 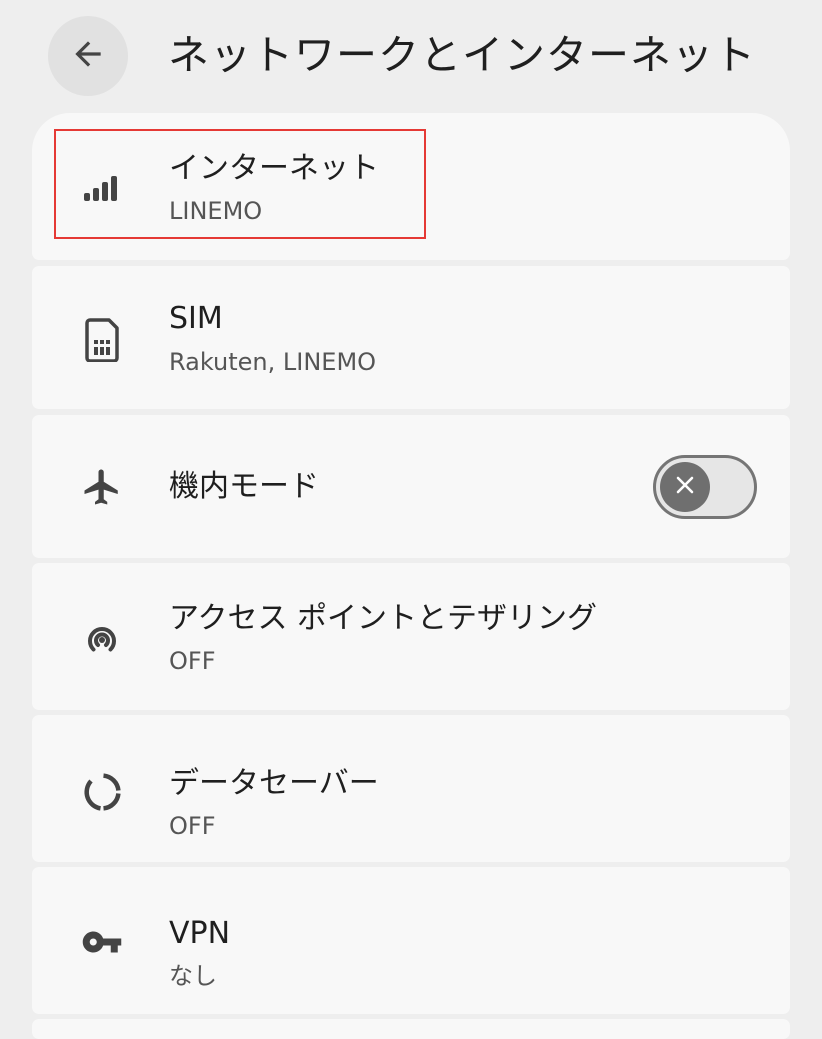 What do you see at coordinates (411, 940) in the screenshot?
I see `vpn-item: VPN なし` at bounding box center [411, 940].